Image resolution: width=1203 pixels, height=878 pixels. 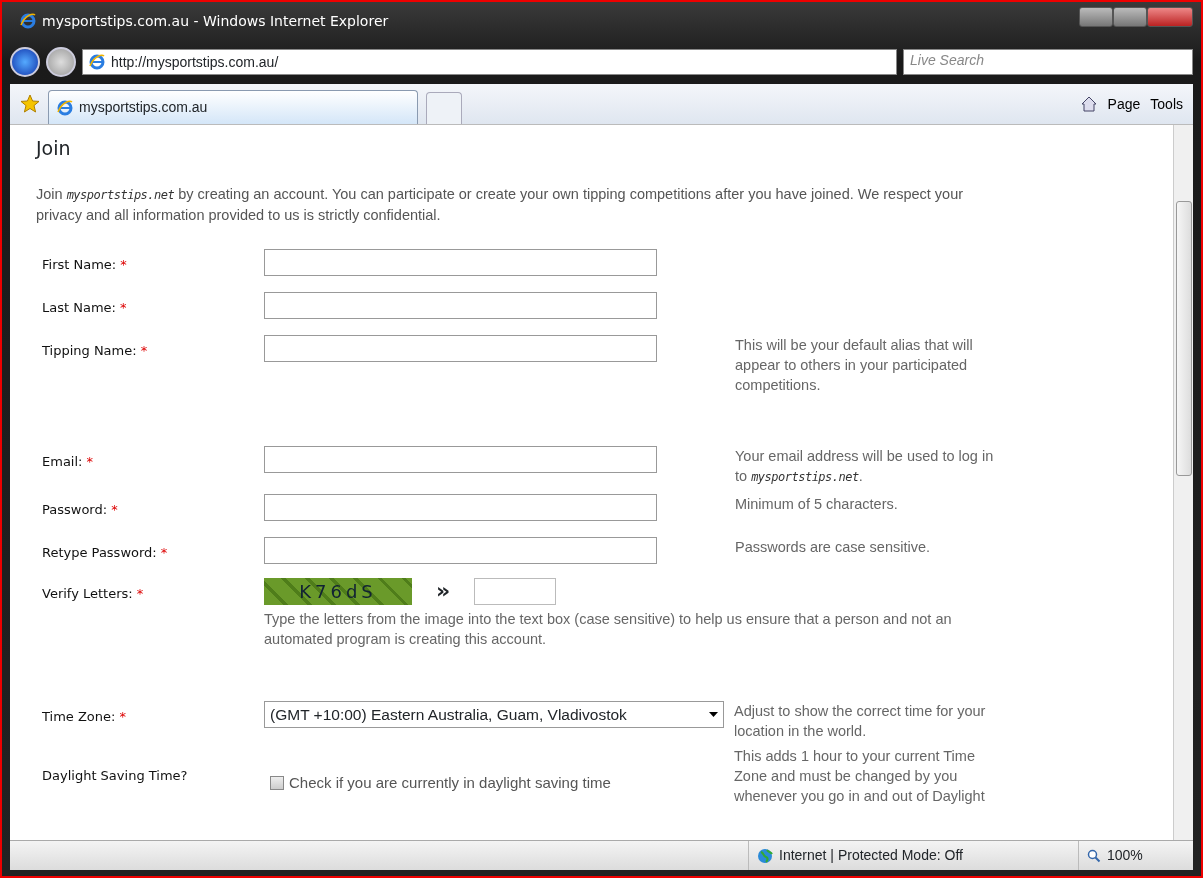 I want to click on scrollbar, so click(x=1183, y=482).